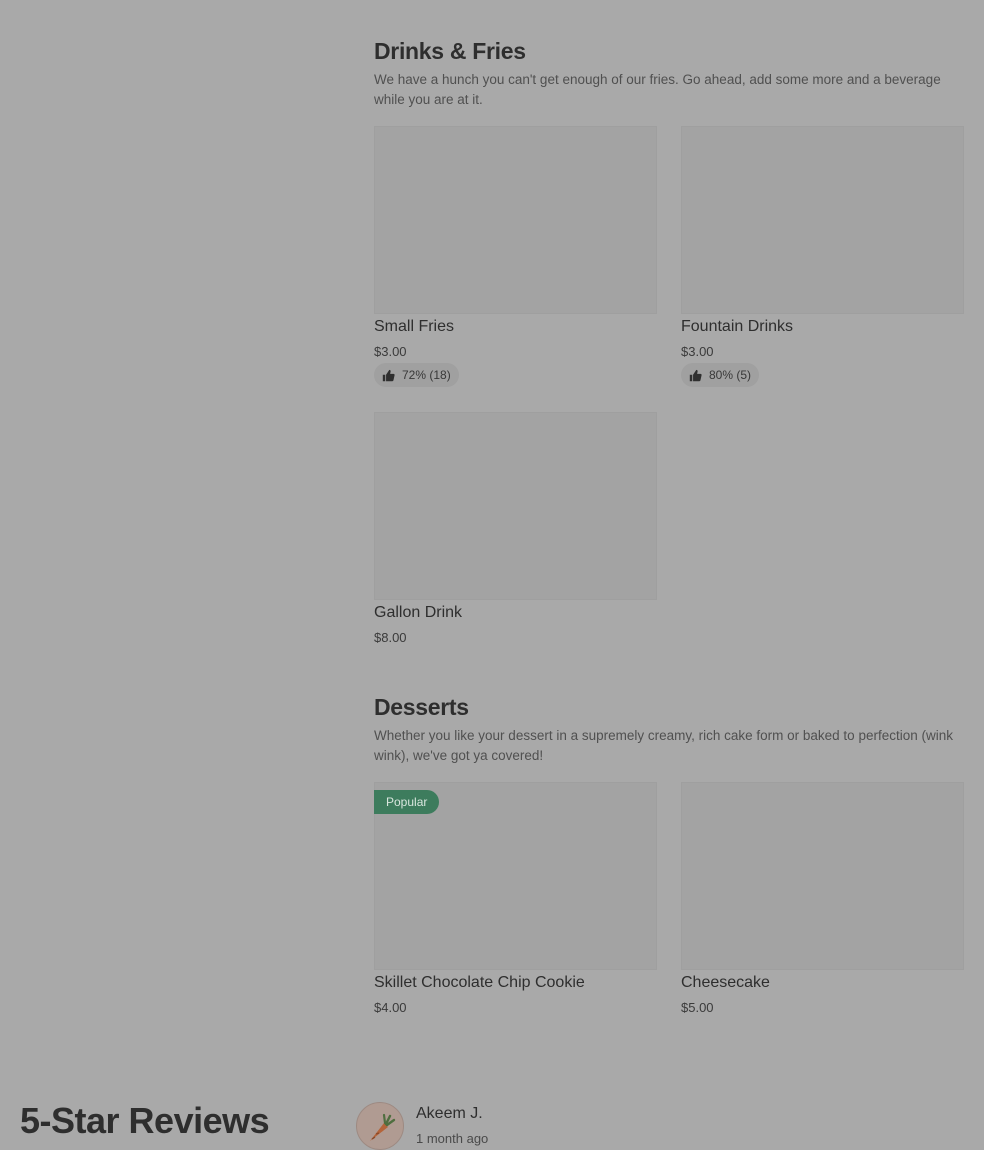 This screenshot has height=1150, width=984. Describe the element at coordinates (418, 612) in the screenshot. I see `item-name: Gallon Drink` at that location.